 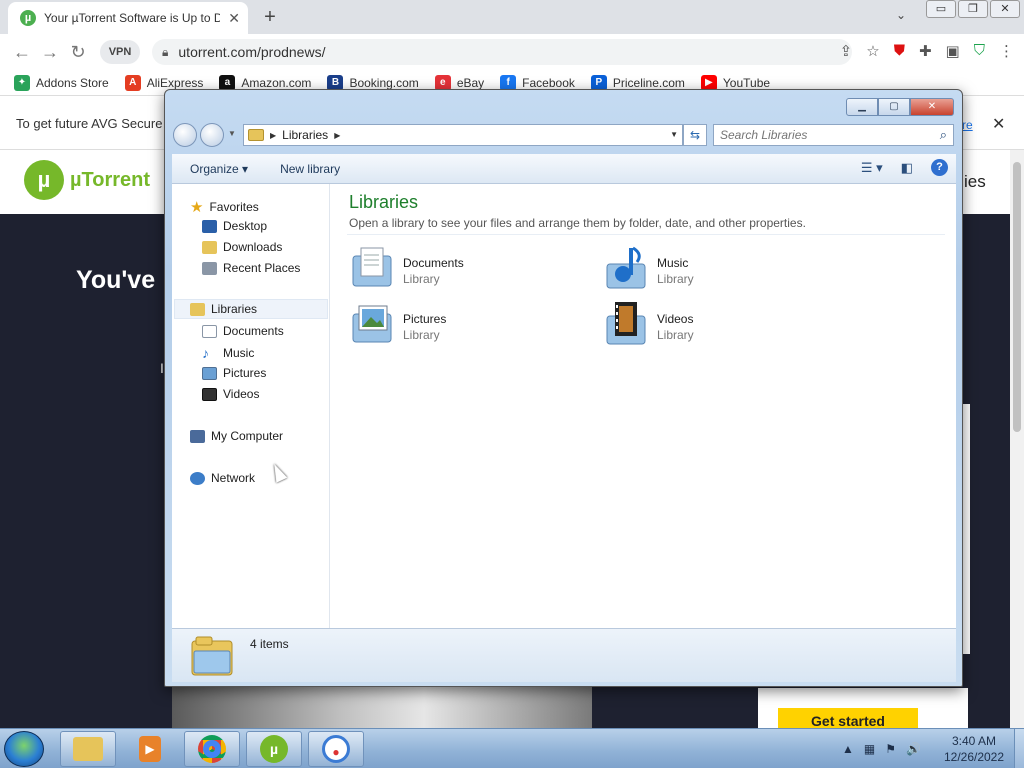 I want to click on pictures-library-icon, so click(x=372, y=324).